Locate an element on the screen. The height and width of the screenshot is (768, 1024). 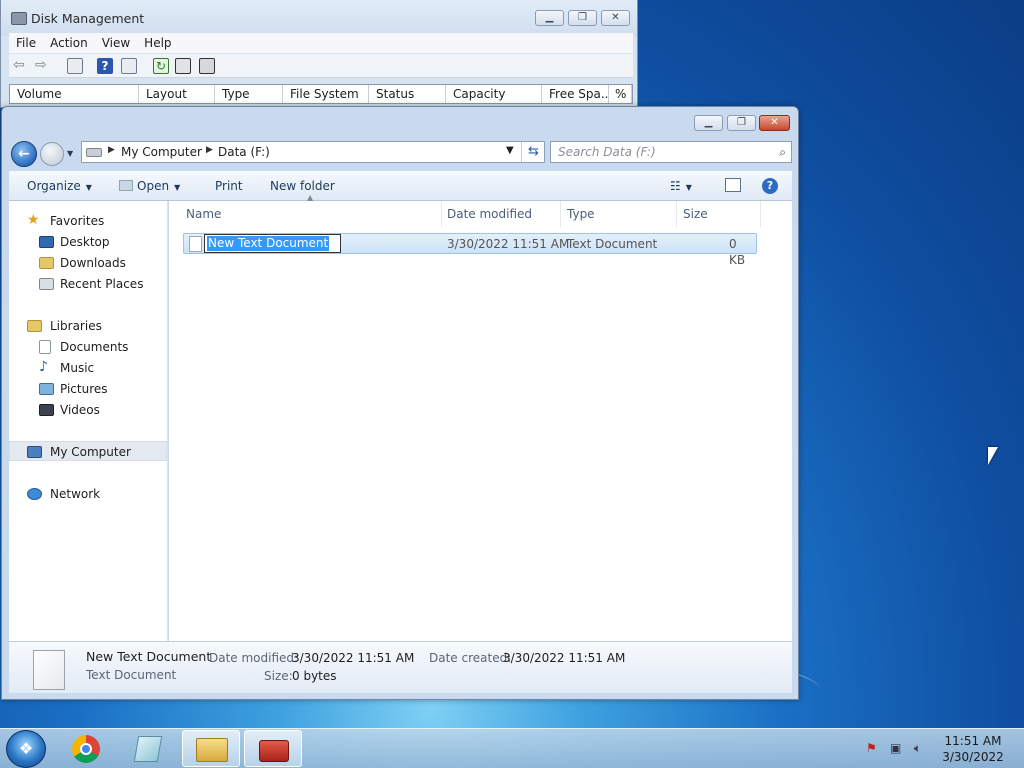
window-title: Disk Management is located at coordinates (88, 18).